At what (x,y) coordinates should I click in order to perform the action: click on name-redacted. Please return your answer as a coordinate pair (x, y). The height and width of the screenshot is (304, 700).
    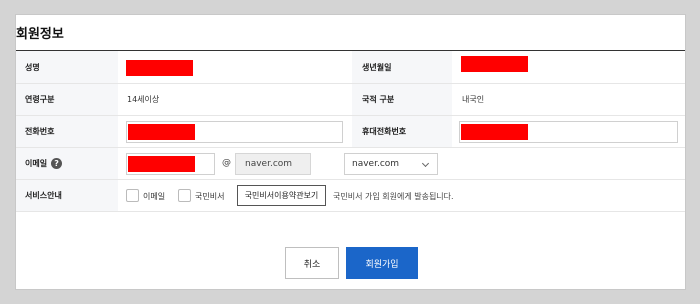
    Looking at the image, I should click on (159, 68).